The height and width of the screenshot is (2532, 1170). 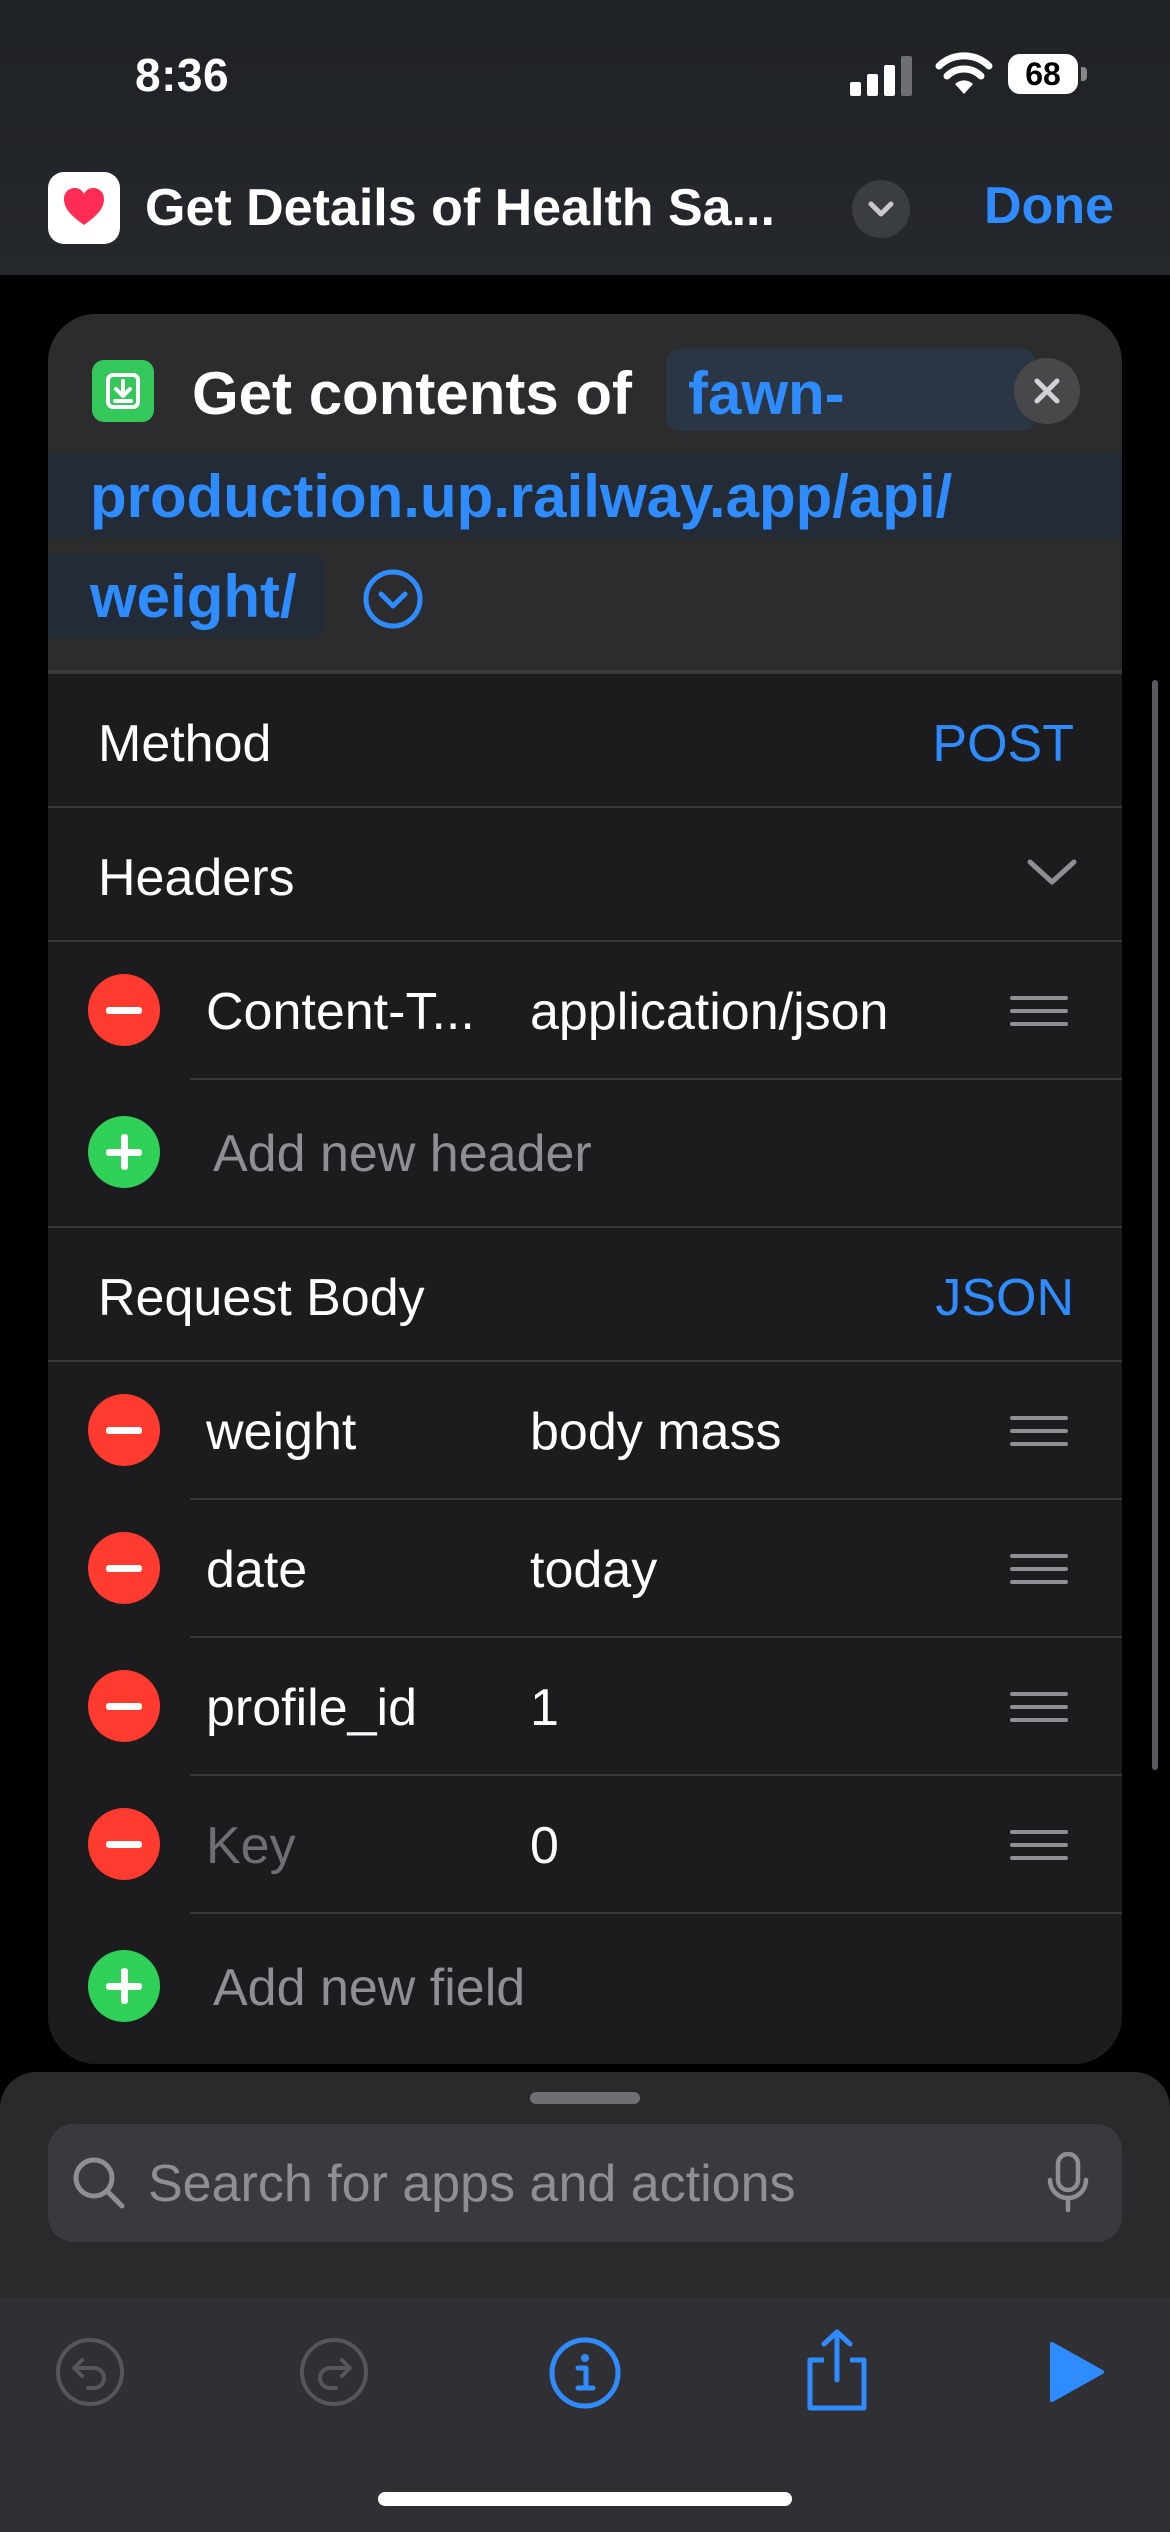 What do you see at coordinates (585, 2373) in the screenshot?
I see `info-icon` at bounding box center [585, 2373].